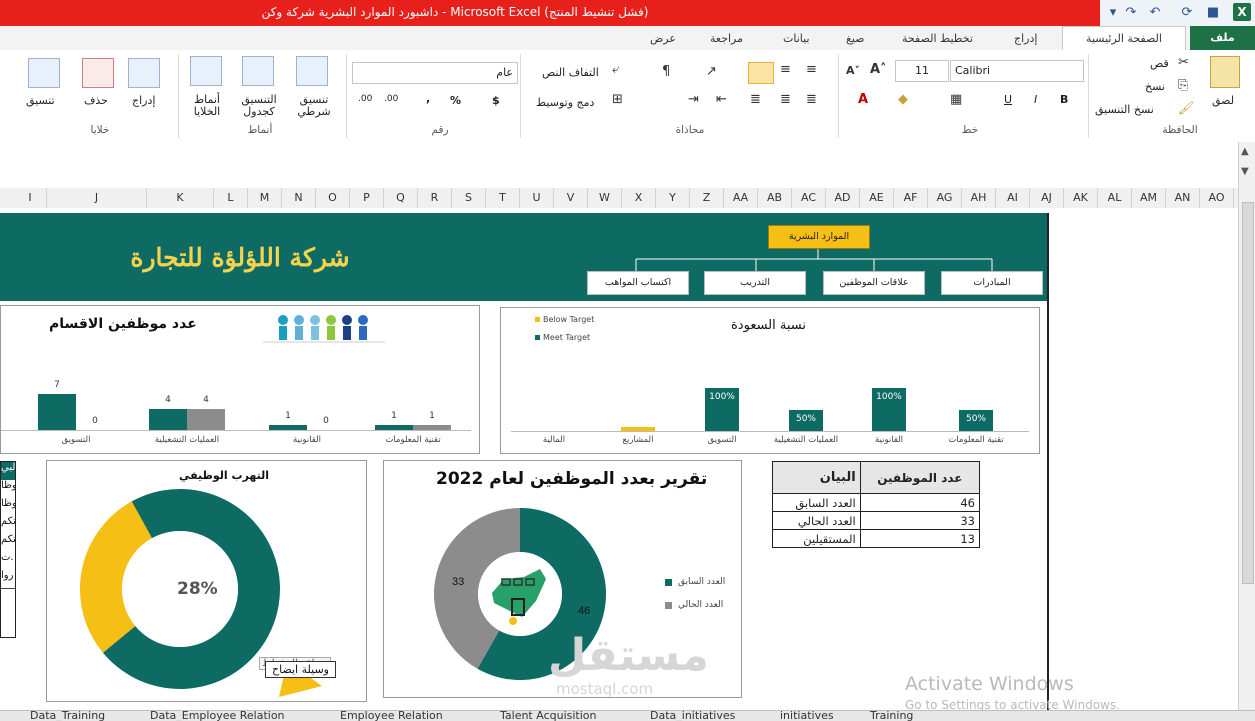 This screenshot has height=721, width=1255. What do you see at coordinates (811, 99) in the screenshot?
I see `align-left-icon: ≣` at bounding box center [811, 99].